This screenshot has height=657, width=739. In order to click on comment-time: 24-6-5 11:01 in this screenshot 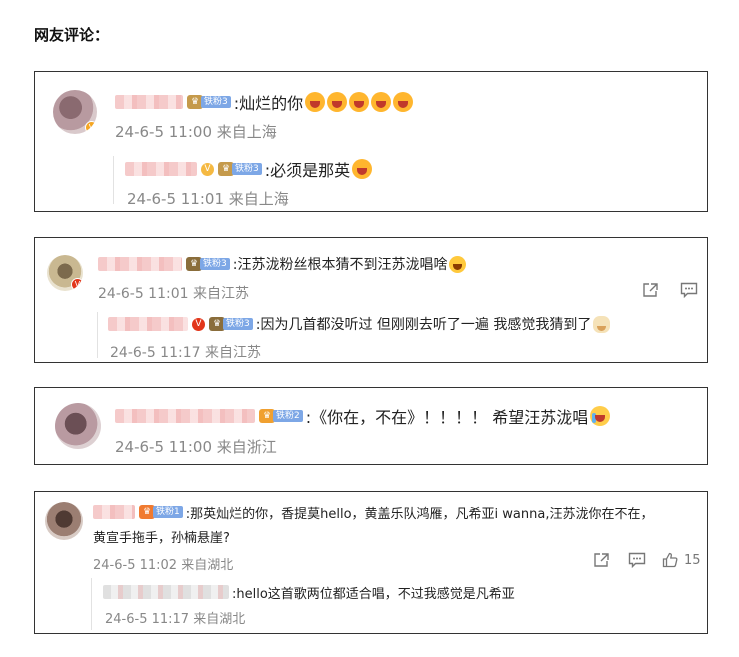, I will do `click(143, 294)`.